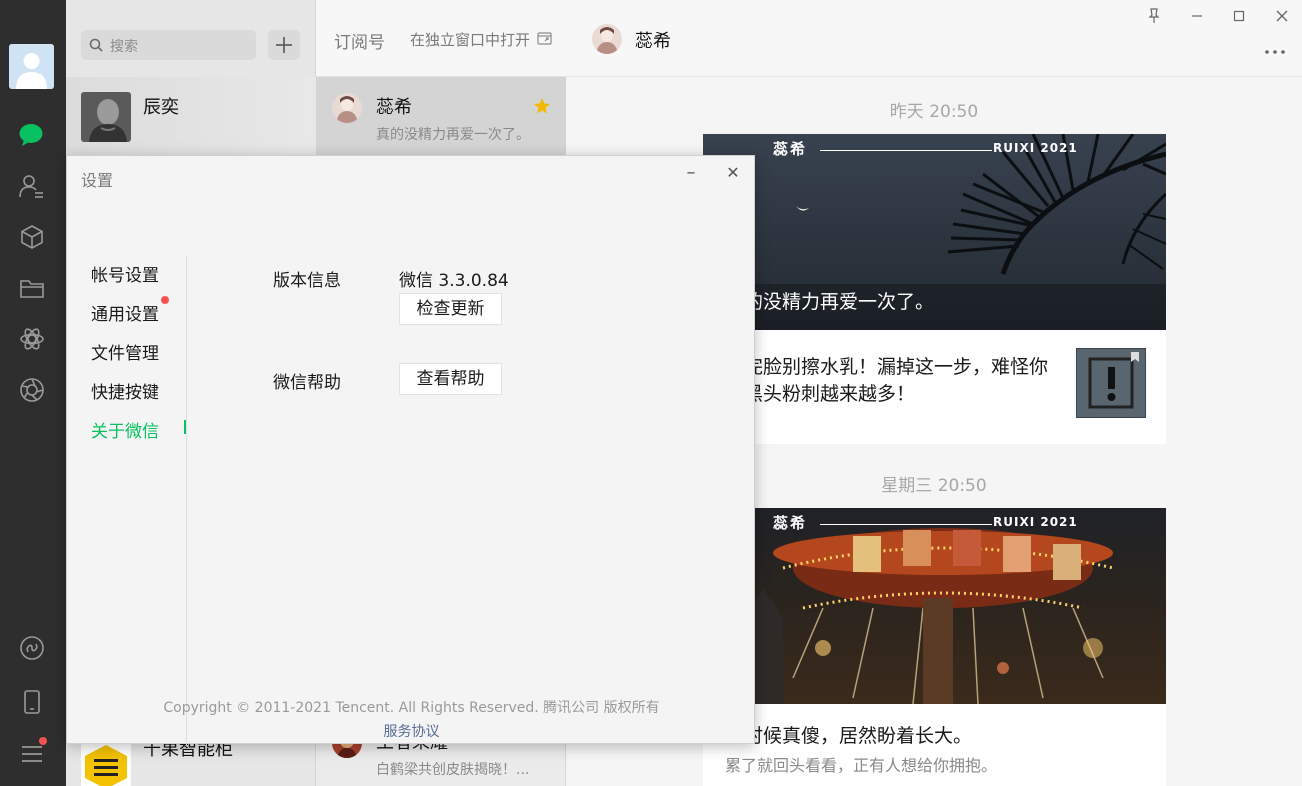 Image resolution: width=1302 pixels, height=786 pixels. Describe the element at coordinates (934, 232) in the screenshot. I see `article-cover: 蕊希 RUIXI 2021 真的没精力再爱一次了。` at that location.